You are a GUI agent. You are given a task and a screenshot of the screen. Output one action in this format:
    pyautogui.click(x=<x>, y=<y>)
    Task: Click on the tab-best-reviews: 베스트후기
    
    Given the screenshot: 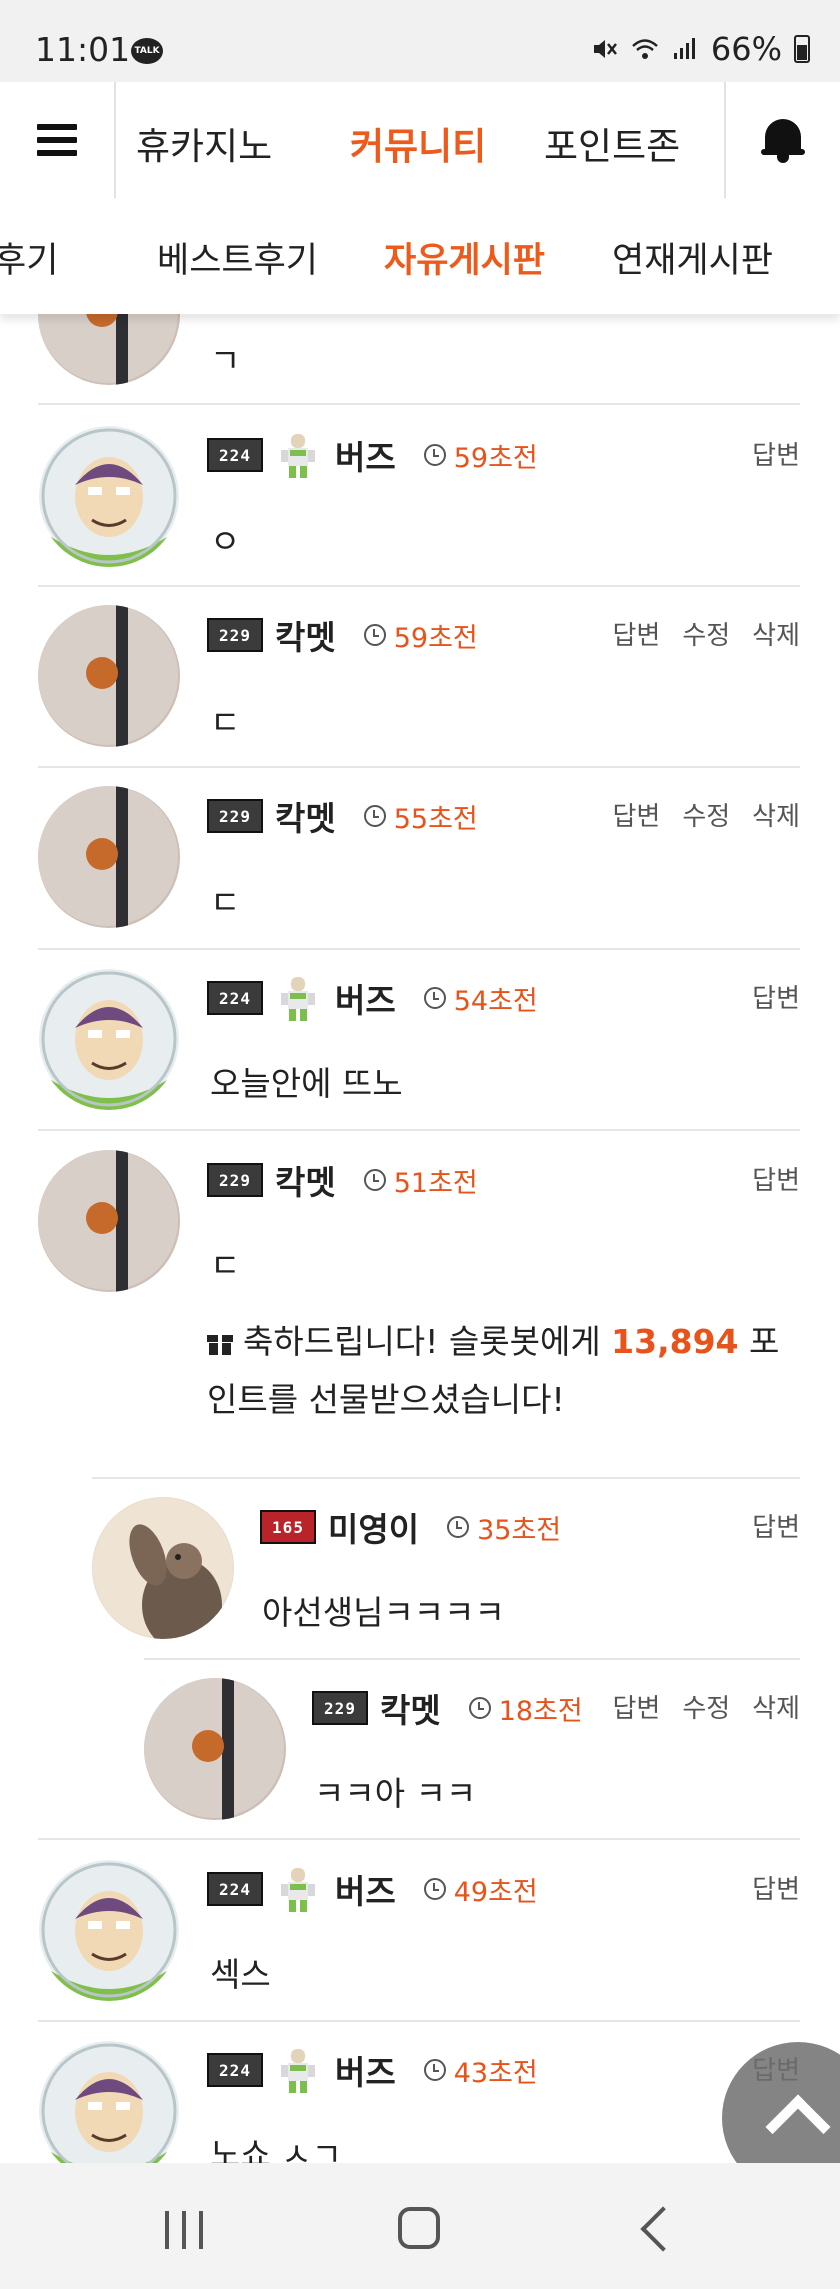 What is the action you would take?
    pyautogui.click(x=237, y=257)
    